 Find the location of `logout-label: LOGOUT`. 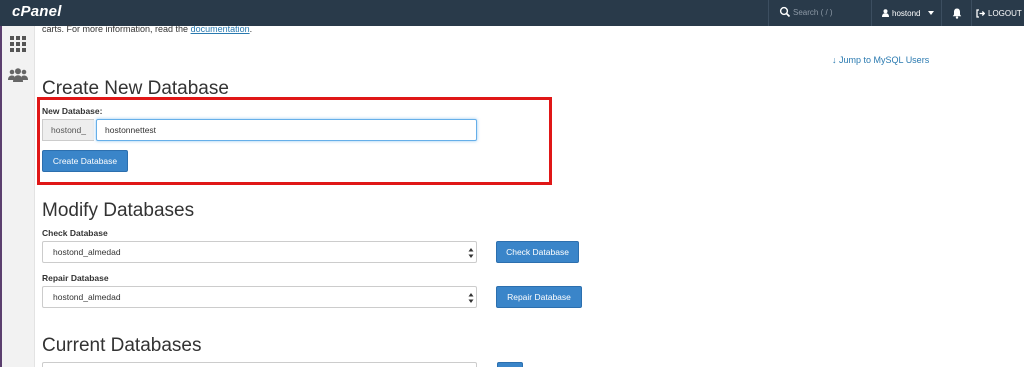

logout-label: LOGOUT is located at coordinates (1005, 13).